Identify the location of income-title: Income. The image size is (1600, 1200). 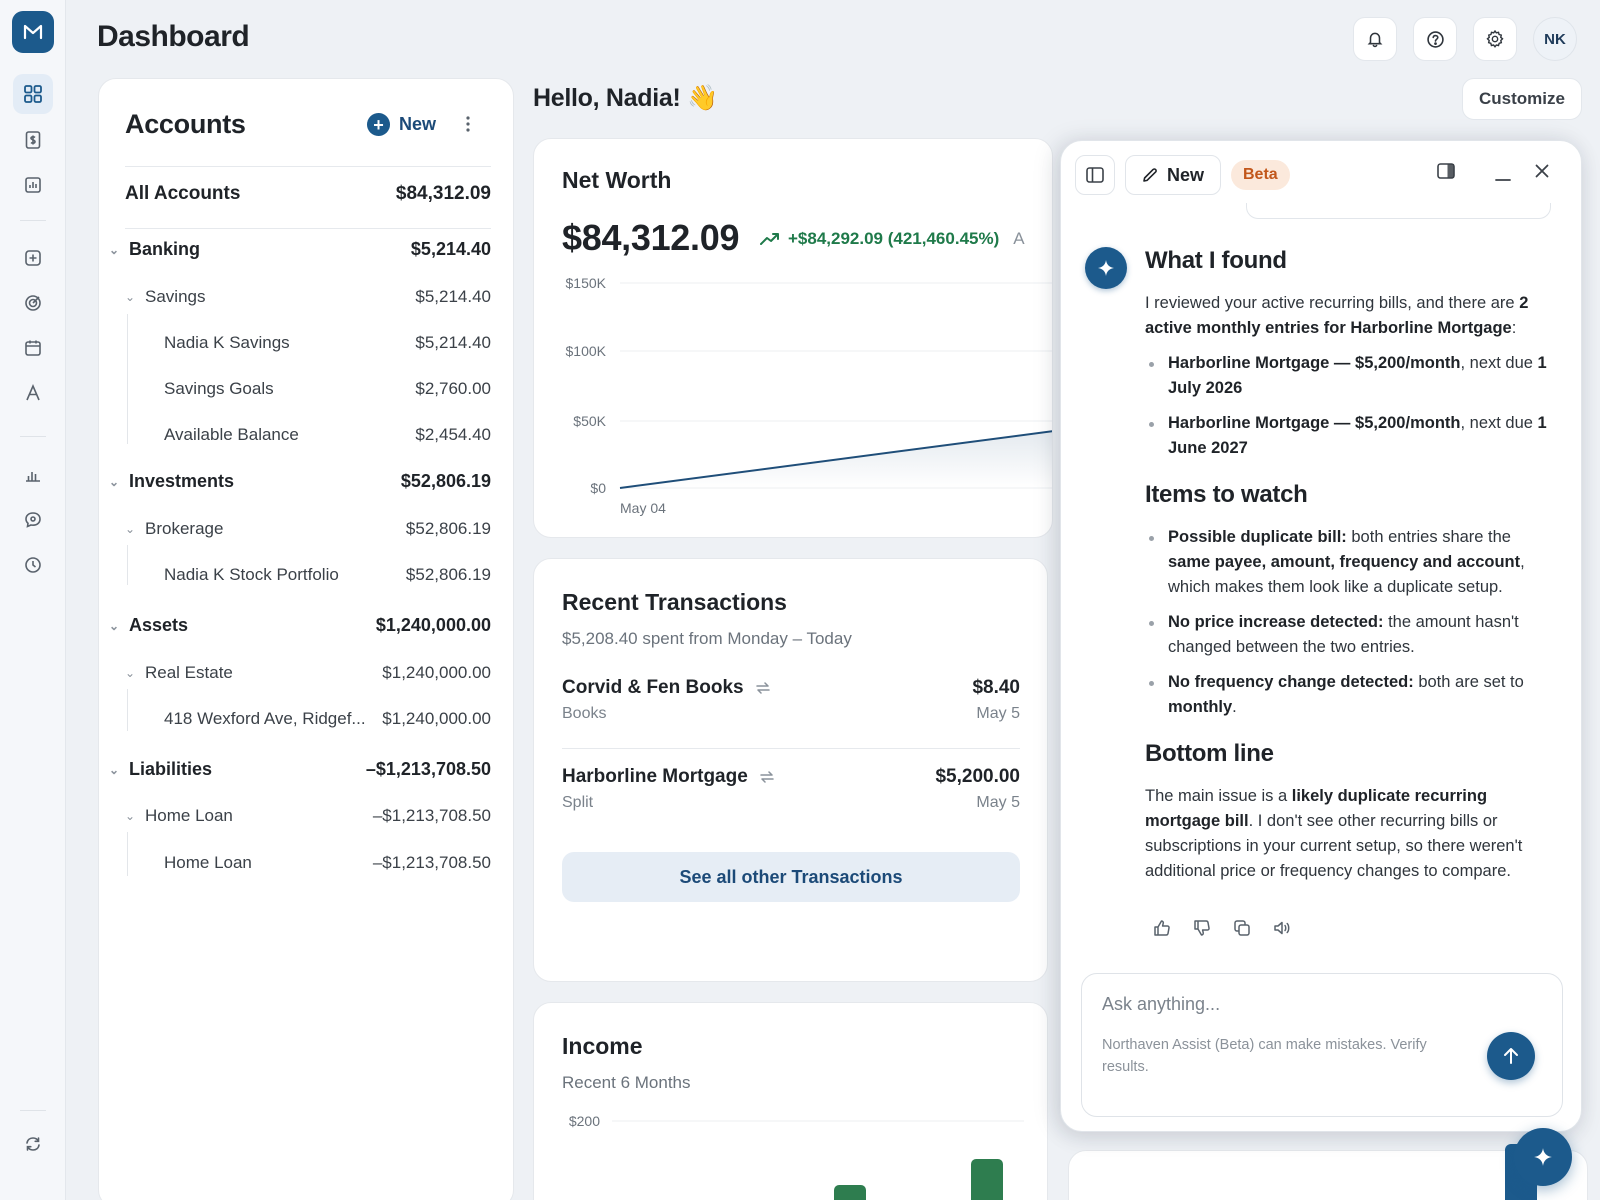
(602, 1046).